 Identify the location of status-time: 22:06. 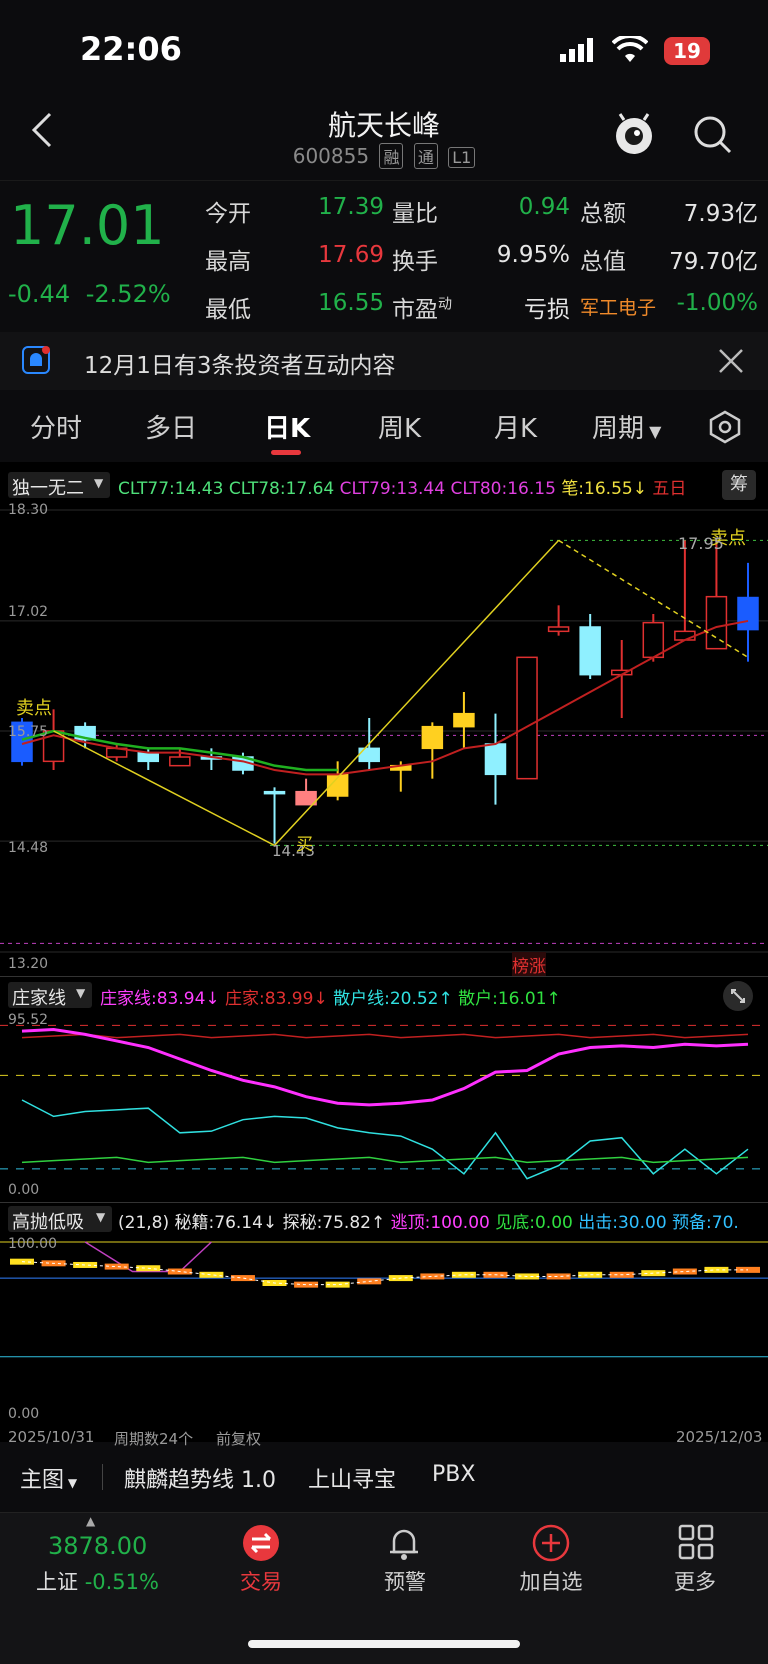
(131, 49).